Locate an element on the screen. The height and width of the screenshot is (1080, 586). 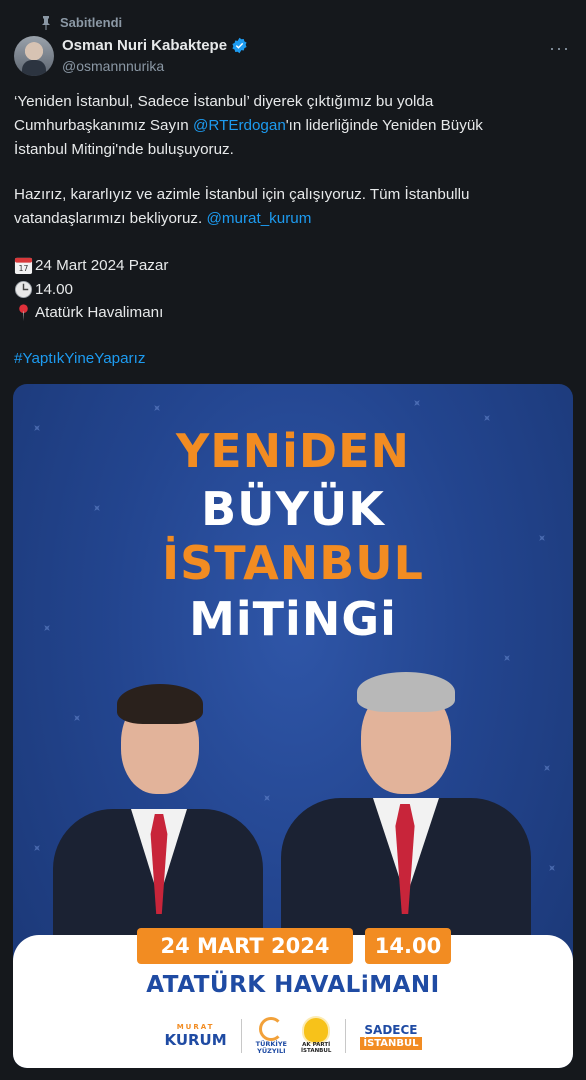
author-handle: @osmannnurika is located at coordinates (155, 66).